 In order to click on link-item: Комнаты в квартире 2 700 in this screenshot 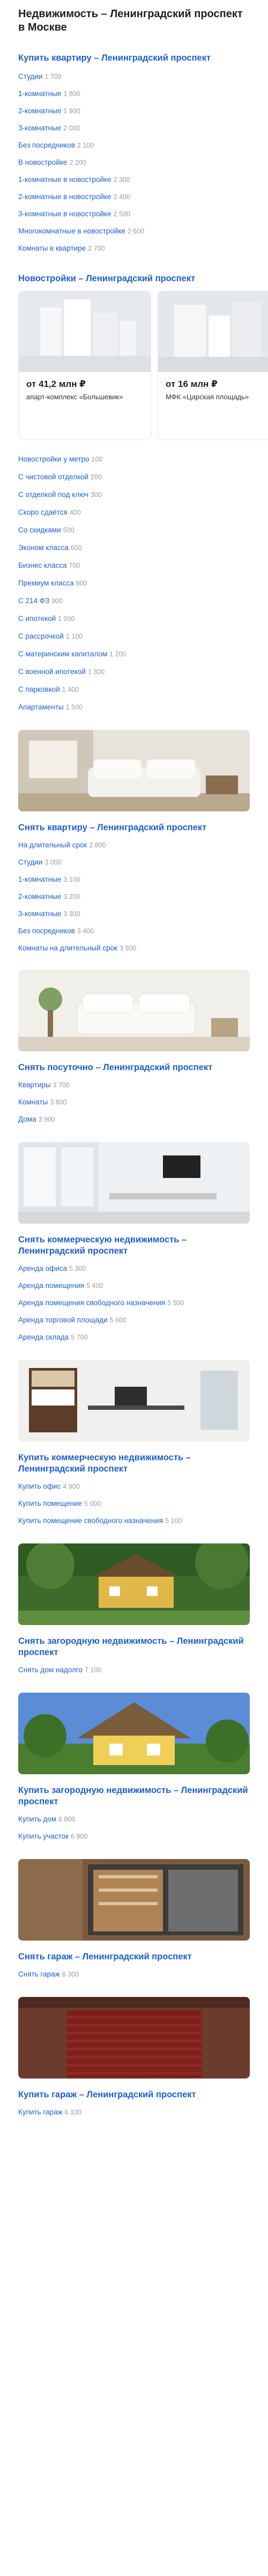, I will do `click(134, 248)`.